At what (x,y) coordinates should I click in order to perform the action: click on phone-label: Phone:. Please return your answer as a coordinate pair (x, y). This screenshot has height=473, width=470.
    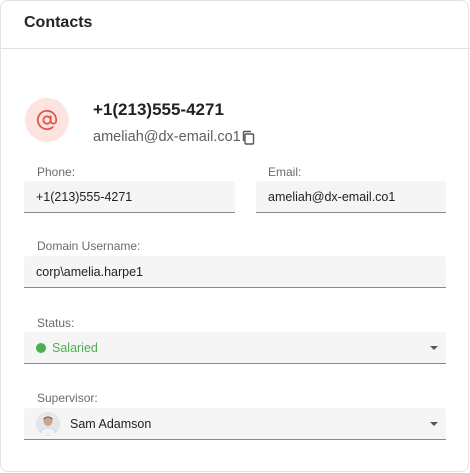
    Looking at the image, I should click on (56, 172).